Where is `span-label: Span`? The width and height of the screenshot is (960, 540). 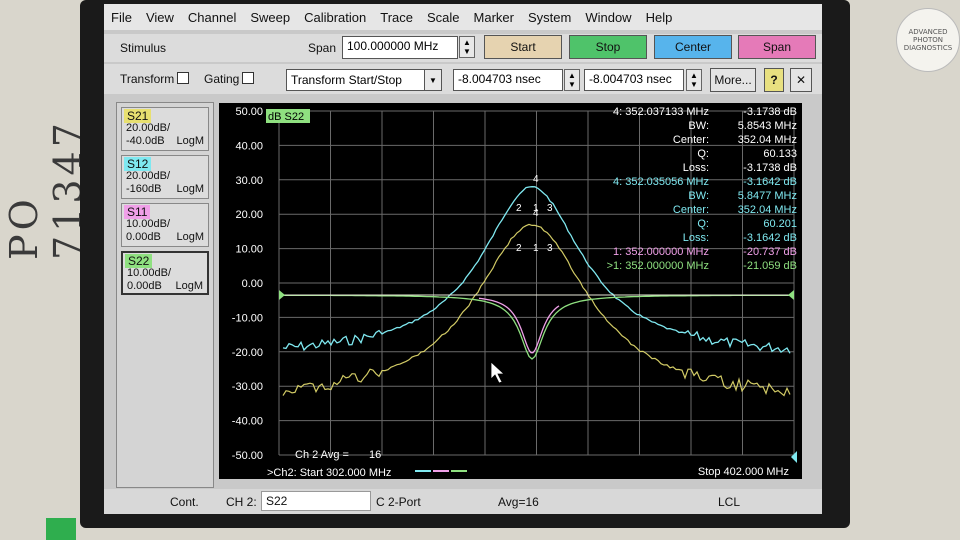
span-label: Span is located at coordinates (322, 48).